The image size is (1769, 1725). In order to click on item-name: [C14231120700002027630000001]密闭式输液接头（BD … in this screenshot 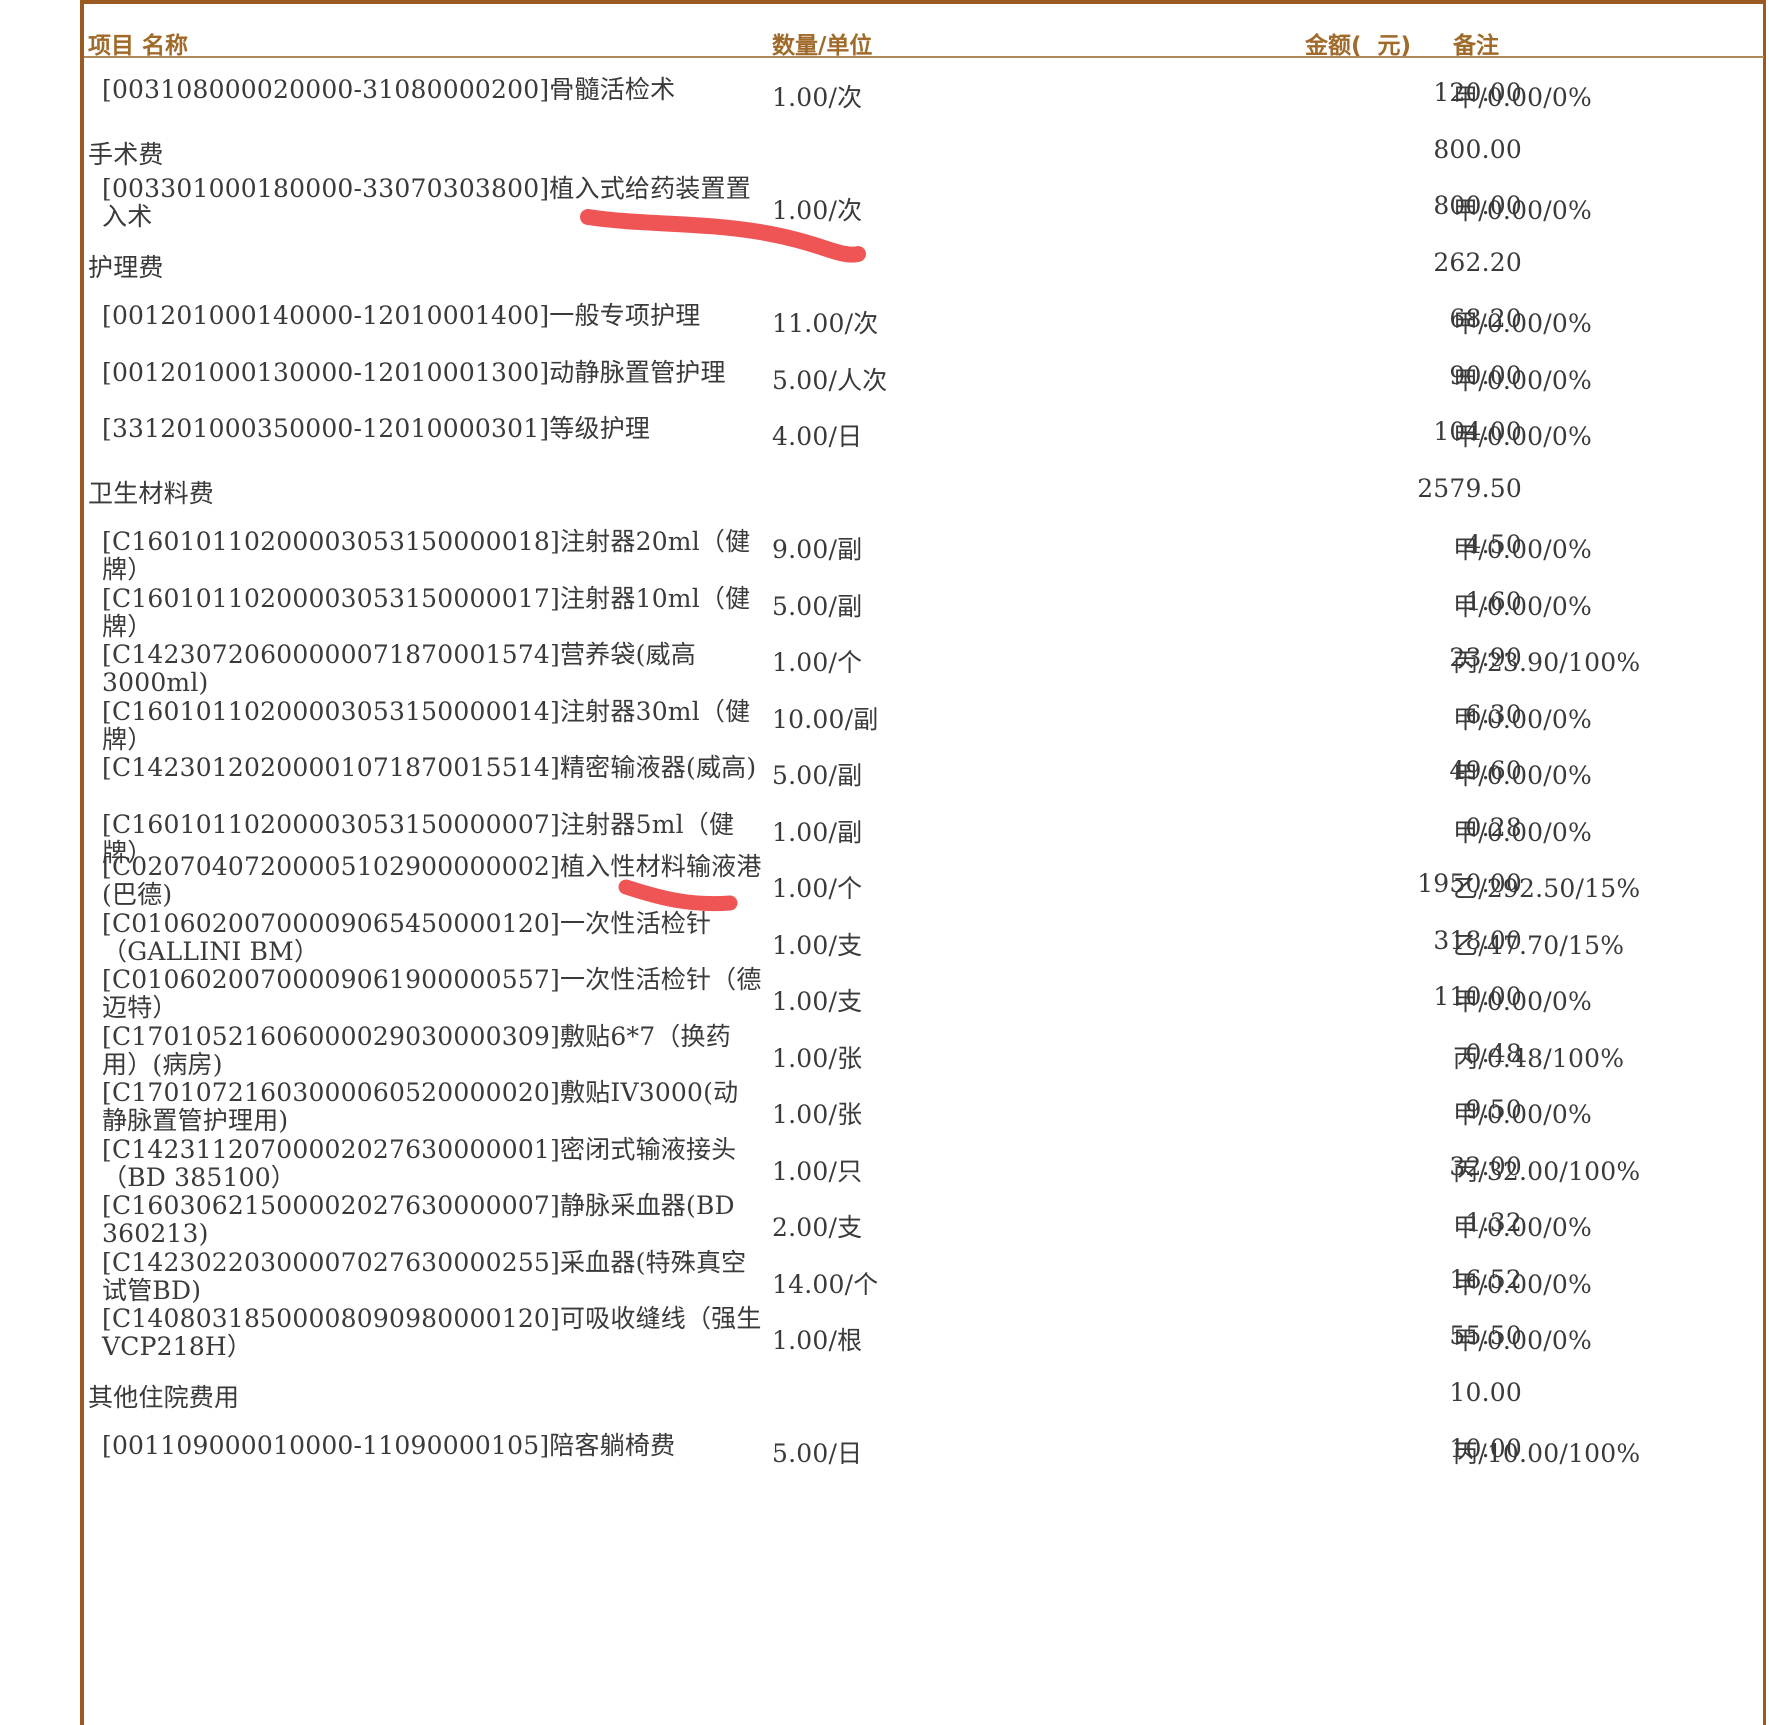, I will do `click(419, 1163)`.